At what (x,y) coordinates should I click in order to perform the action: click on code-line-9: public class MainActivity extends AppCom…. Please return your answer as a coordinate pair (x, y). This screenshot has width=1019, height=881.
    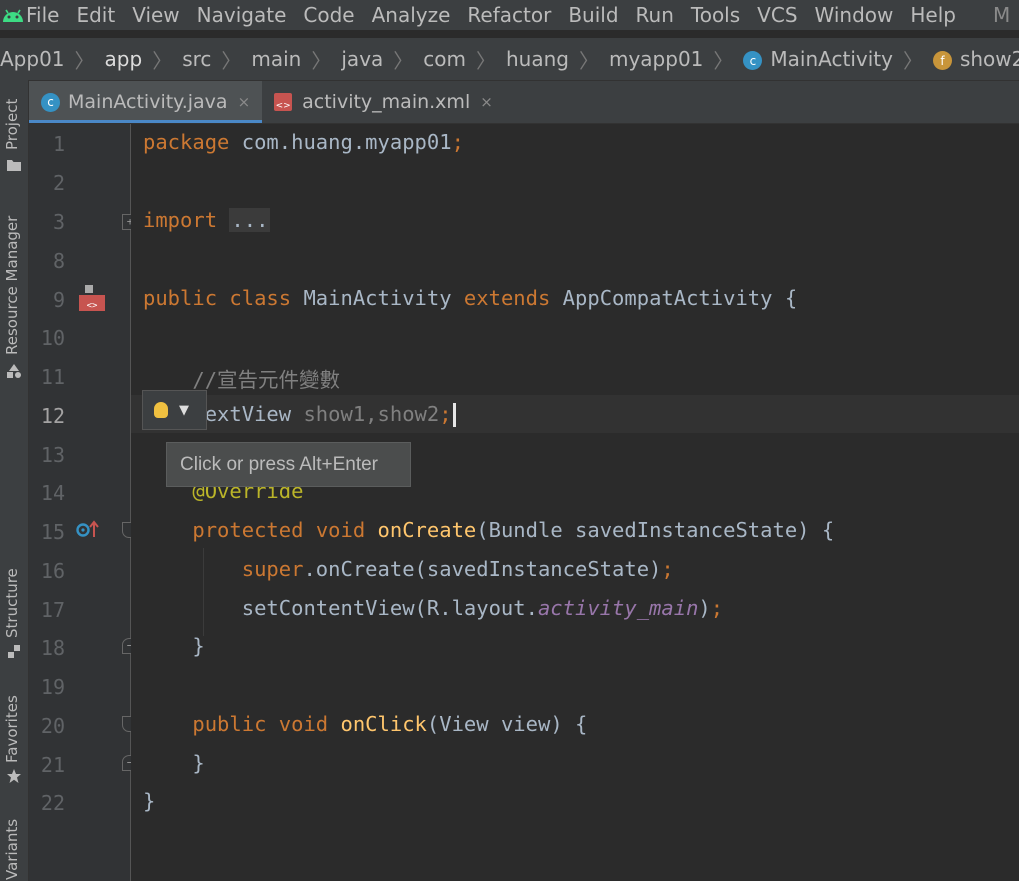
    Looking at the image, I should click on (470, 298).